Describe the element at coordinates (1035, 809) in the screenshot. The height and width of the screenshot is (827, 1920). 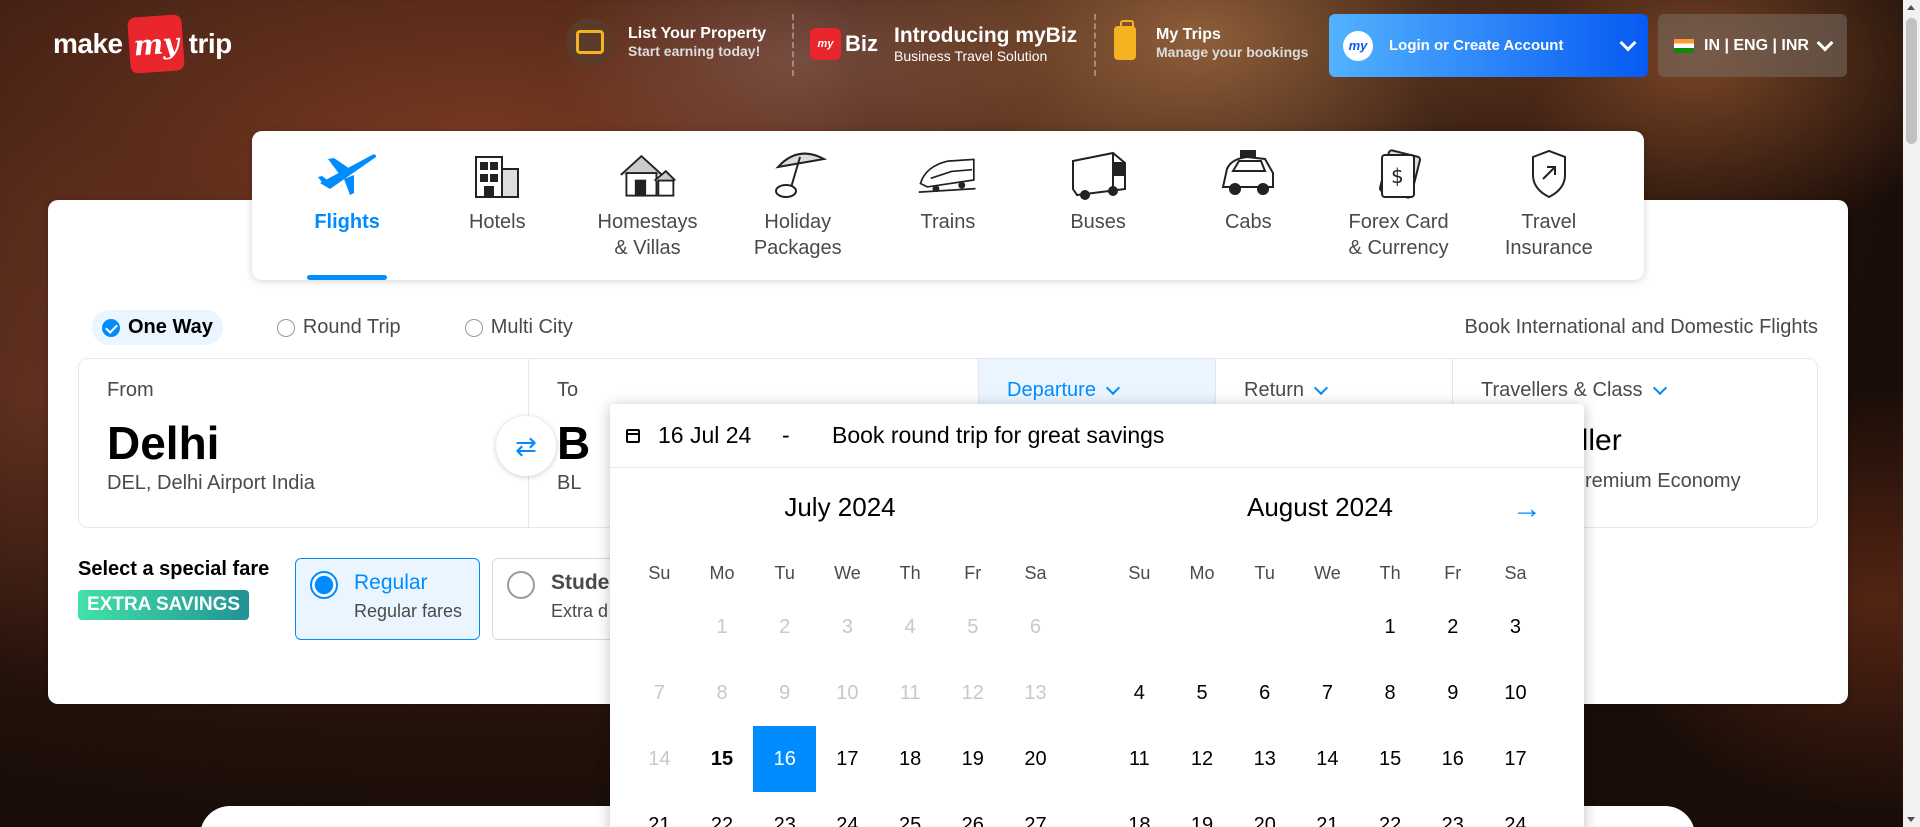
I see `calendar-day: 27` at that location.